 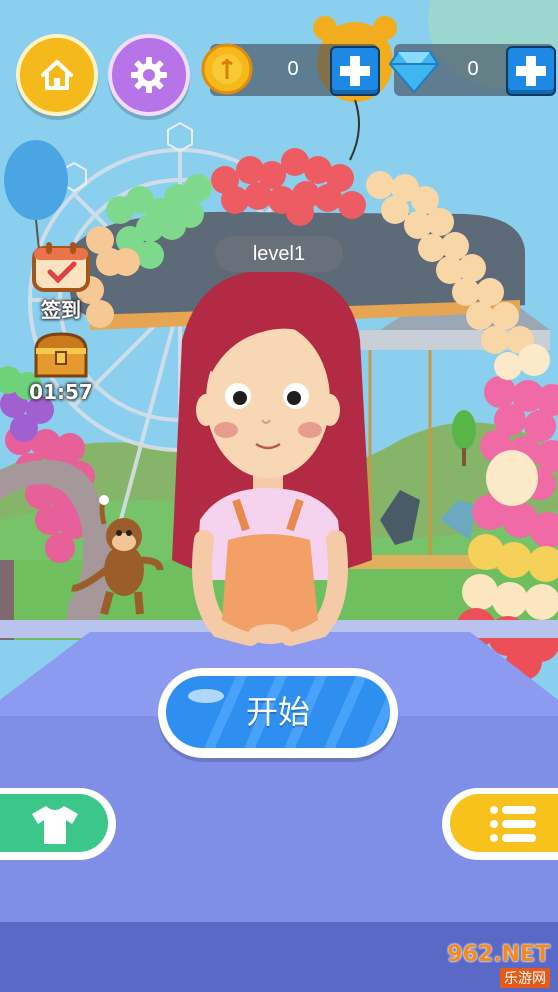 I want to click on gear-icon, so click(x=149, y=75).